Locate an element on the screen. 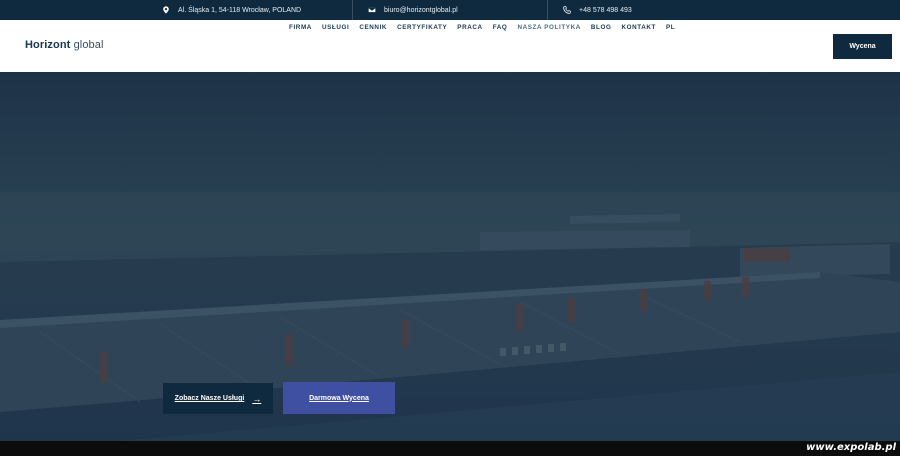 The height and width of the screenshot is (456, 900). free-quote-label: Darmowa Wycena is located at coordinates (339, 398).